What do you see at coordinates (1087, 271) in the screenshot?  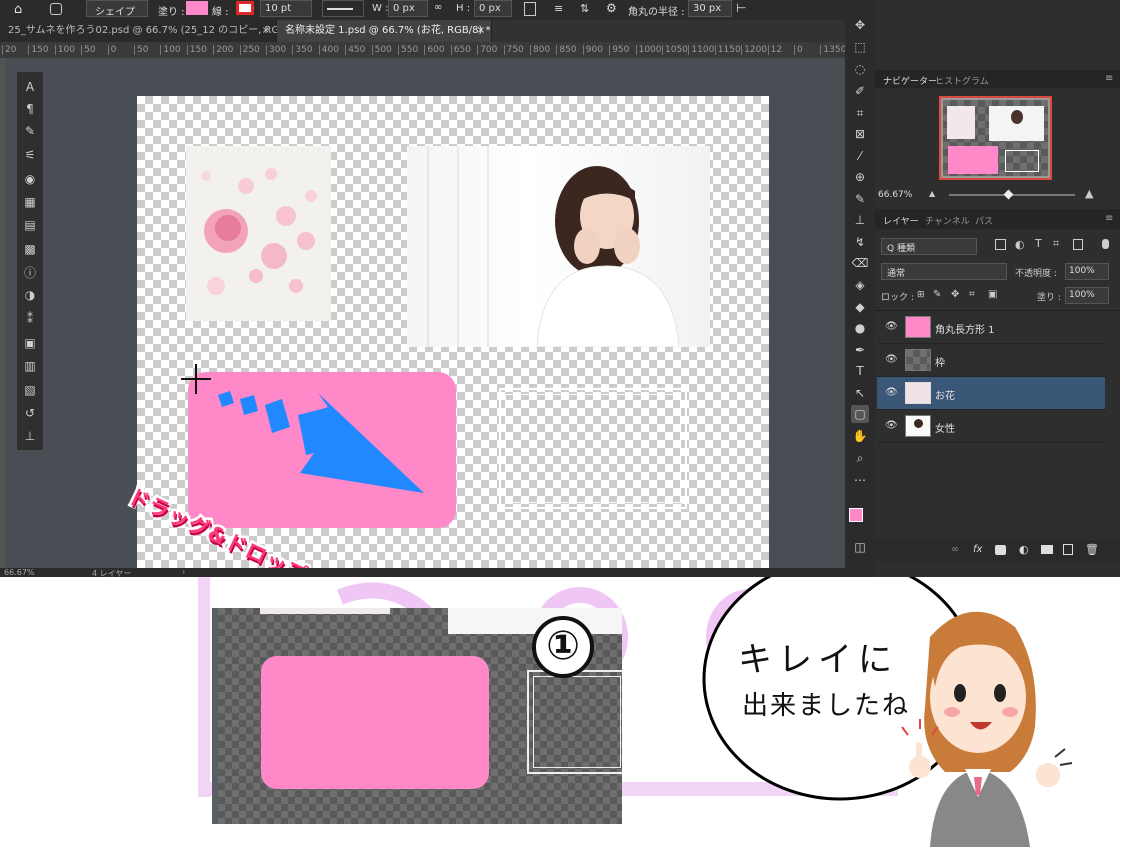 I see `opacity-input: 100%` at bounding box center [1087, 271].